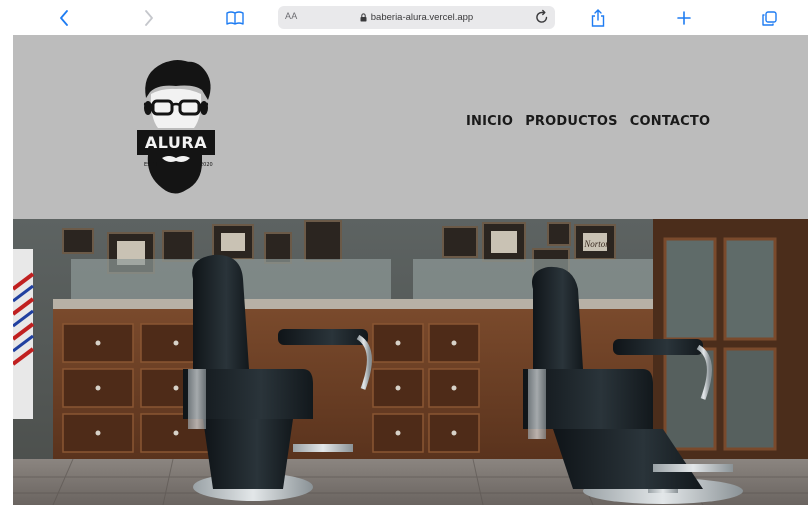 The image size is (808, 505). I want to click on site-logo: ALURA ESTD 2020, so click(176, 127).